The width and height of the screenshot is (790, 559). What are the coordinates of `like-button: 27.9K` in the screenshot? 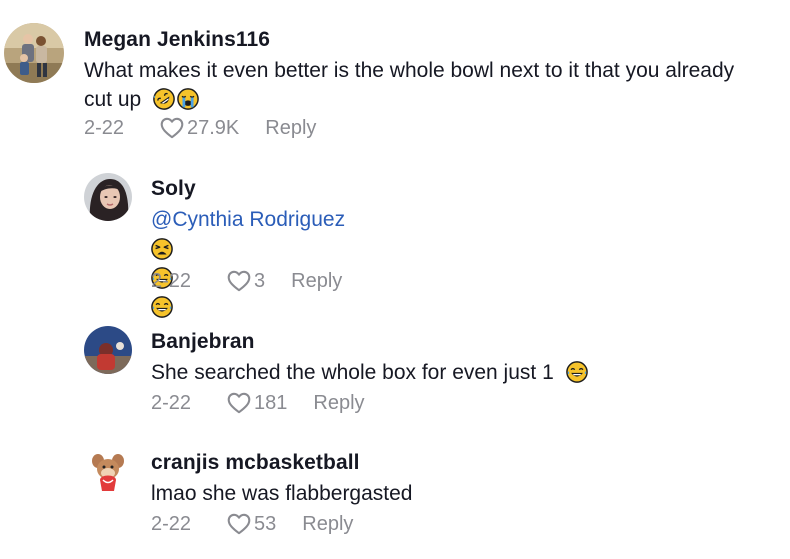 It's located at (199, 128).